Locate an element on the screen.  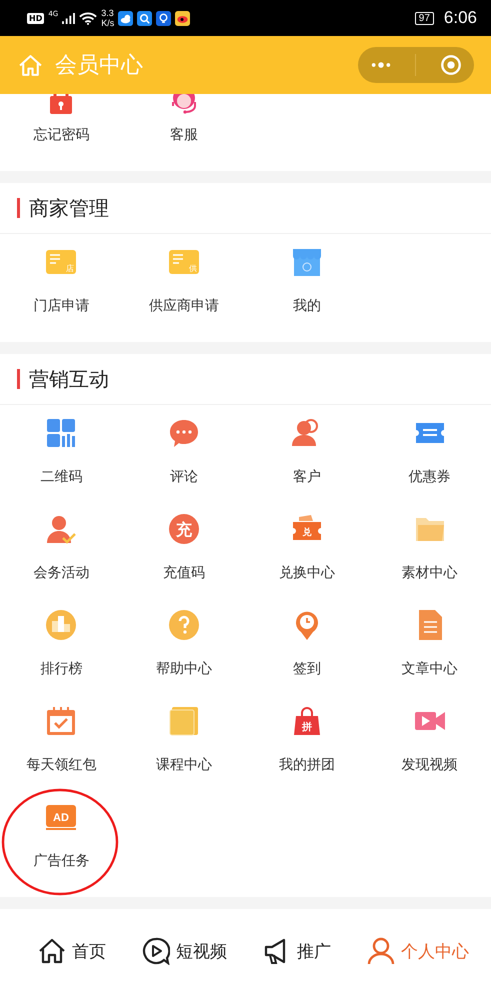
help-icon is located at coordinates (184, 625).